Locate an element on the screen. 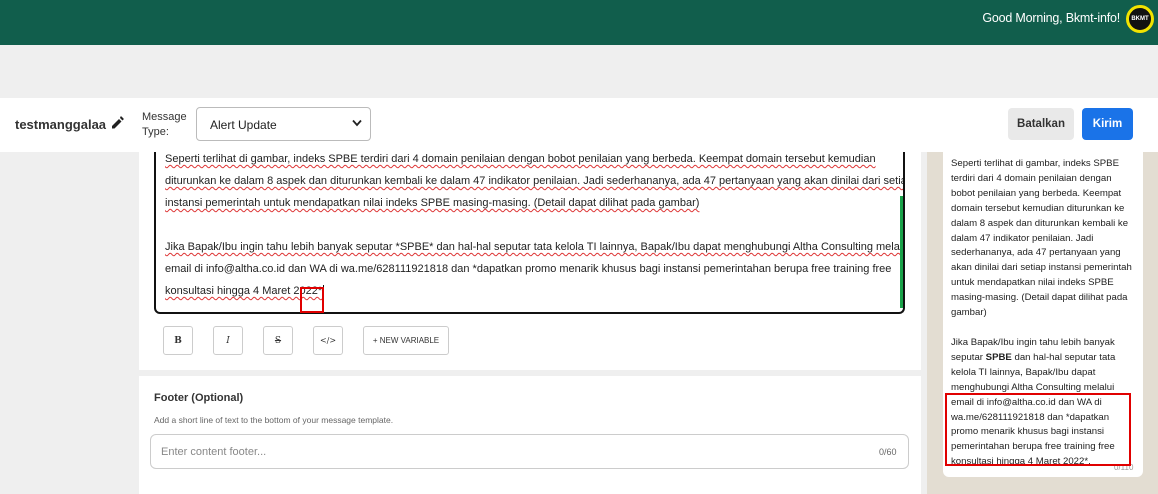 The height and width of the screenshot is (494, 1158). message-type-label: Message Type: is located at coordinates (164, 124).